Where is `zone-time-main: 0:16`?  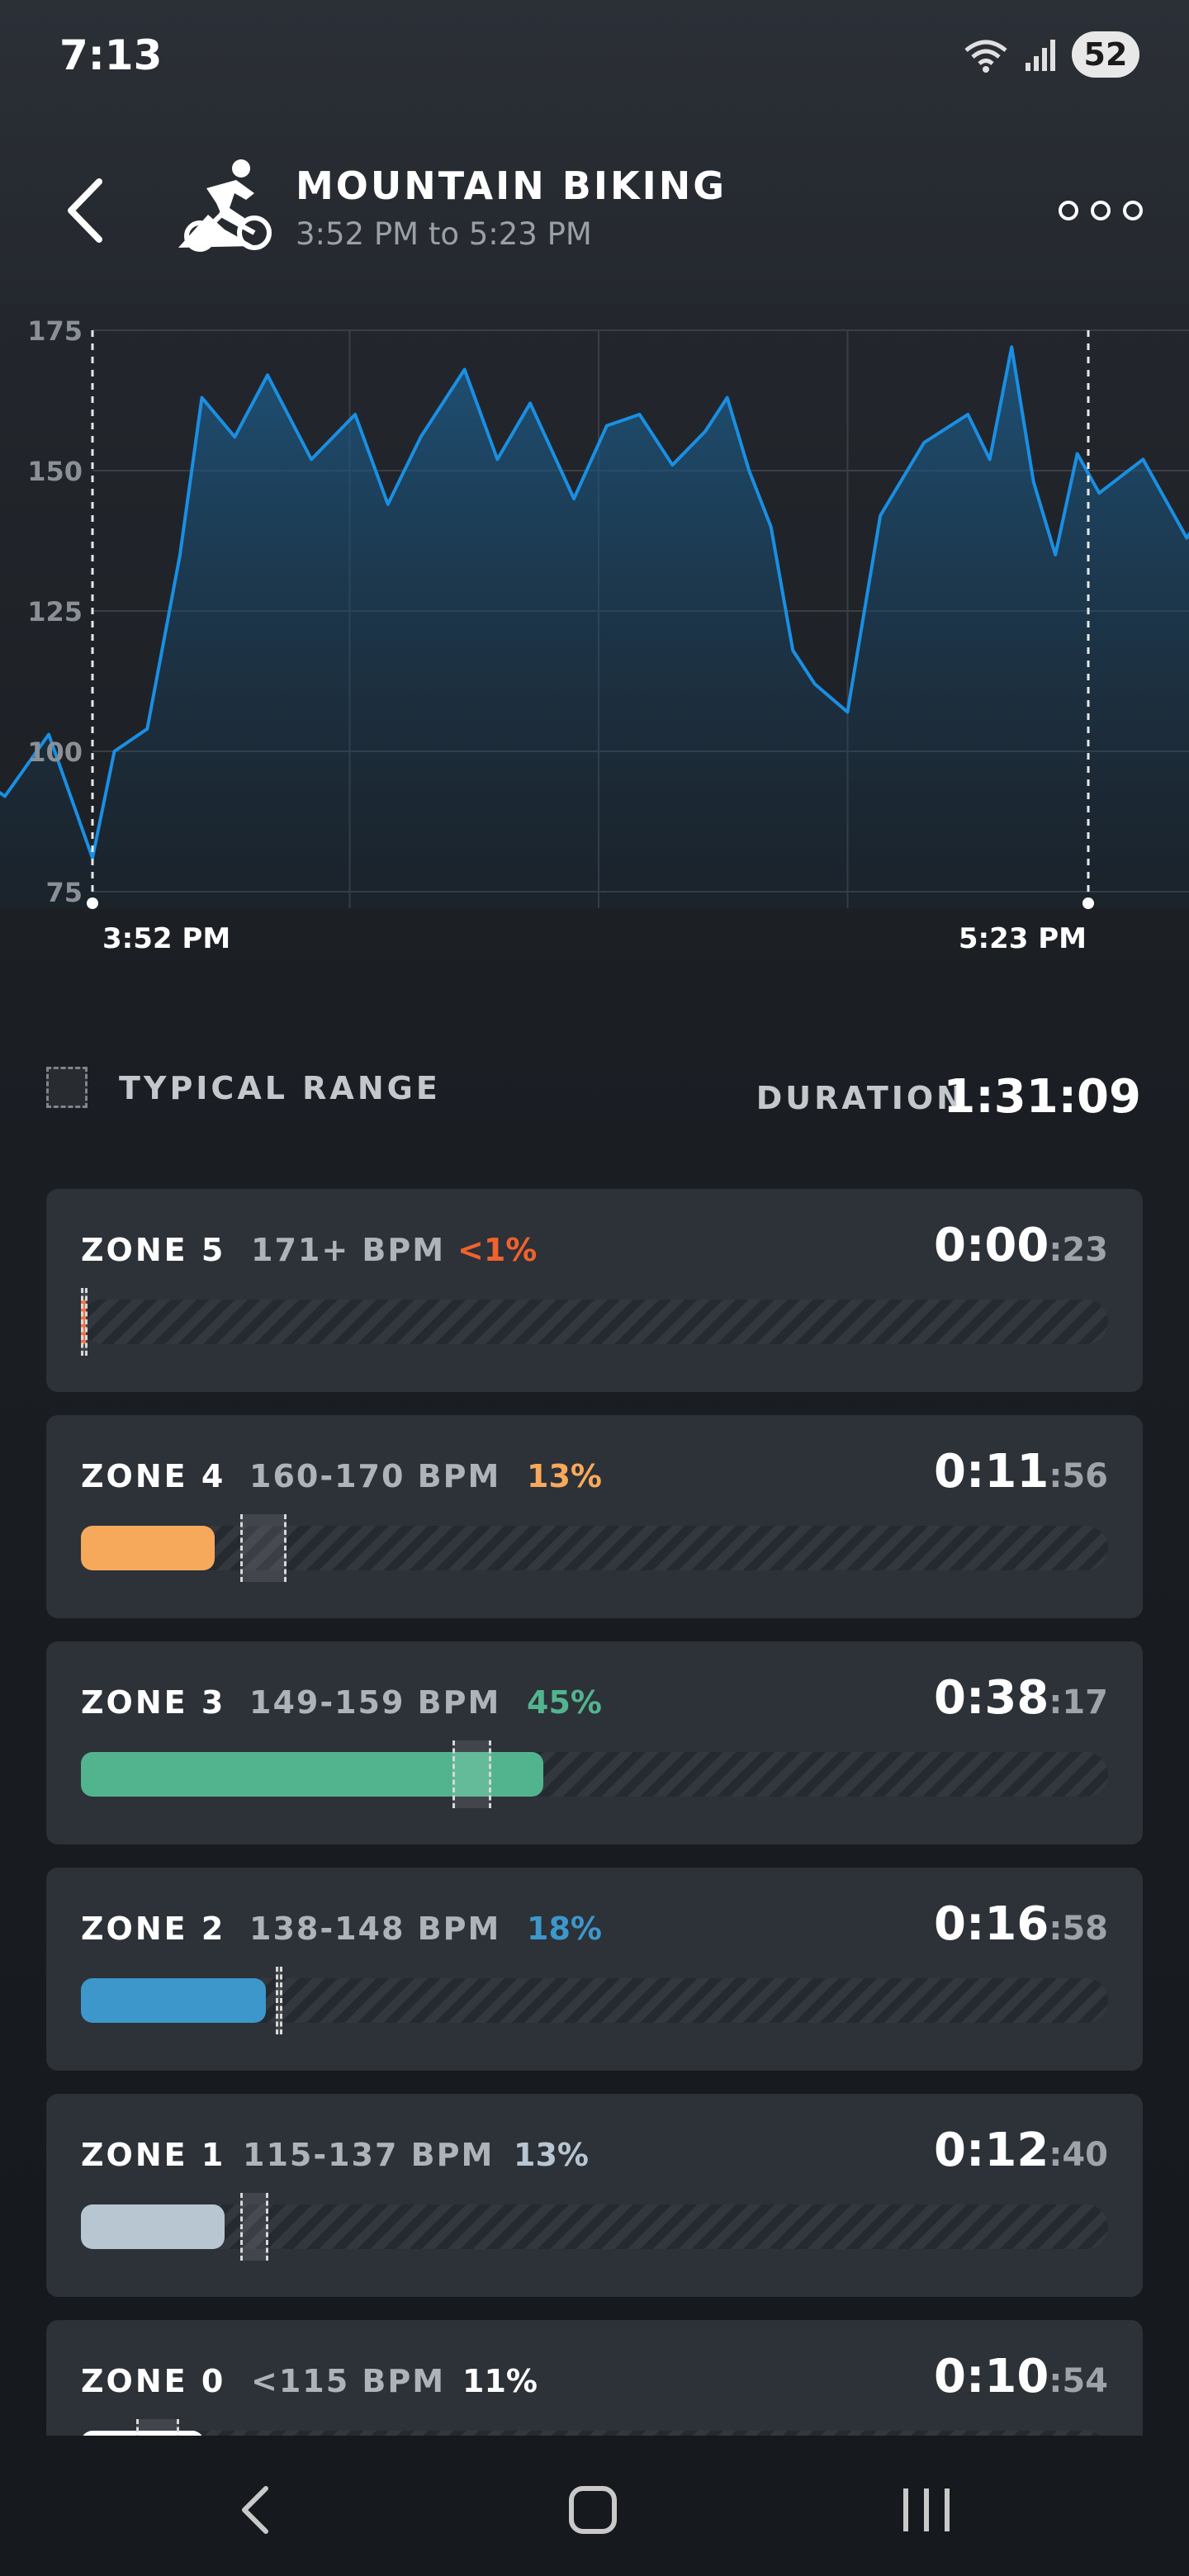 zone-time-main: 0:16 is located at coordinates (991, 1924).